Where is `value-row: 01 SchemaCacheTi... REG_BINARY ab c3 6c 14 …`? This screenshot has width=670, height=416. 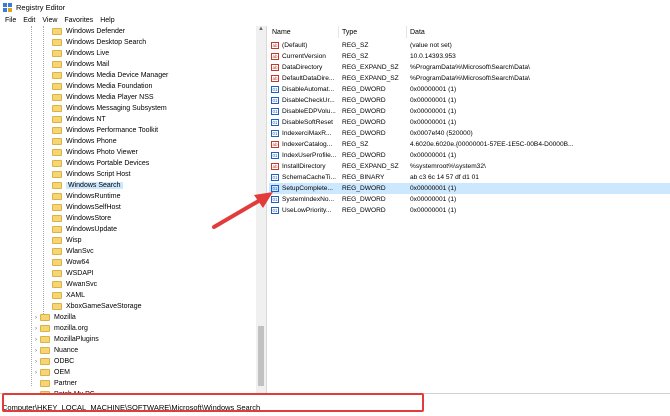 value-row: 01 SchemaCacheTi... REG_BINARY ab c3 6c 14 … is located at coordinates (469, 177).